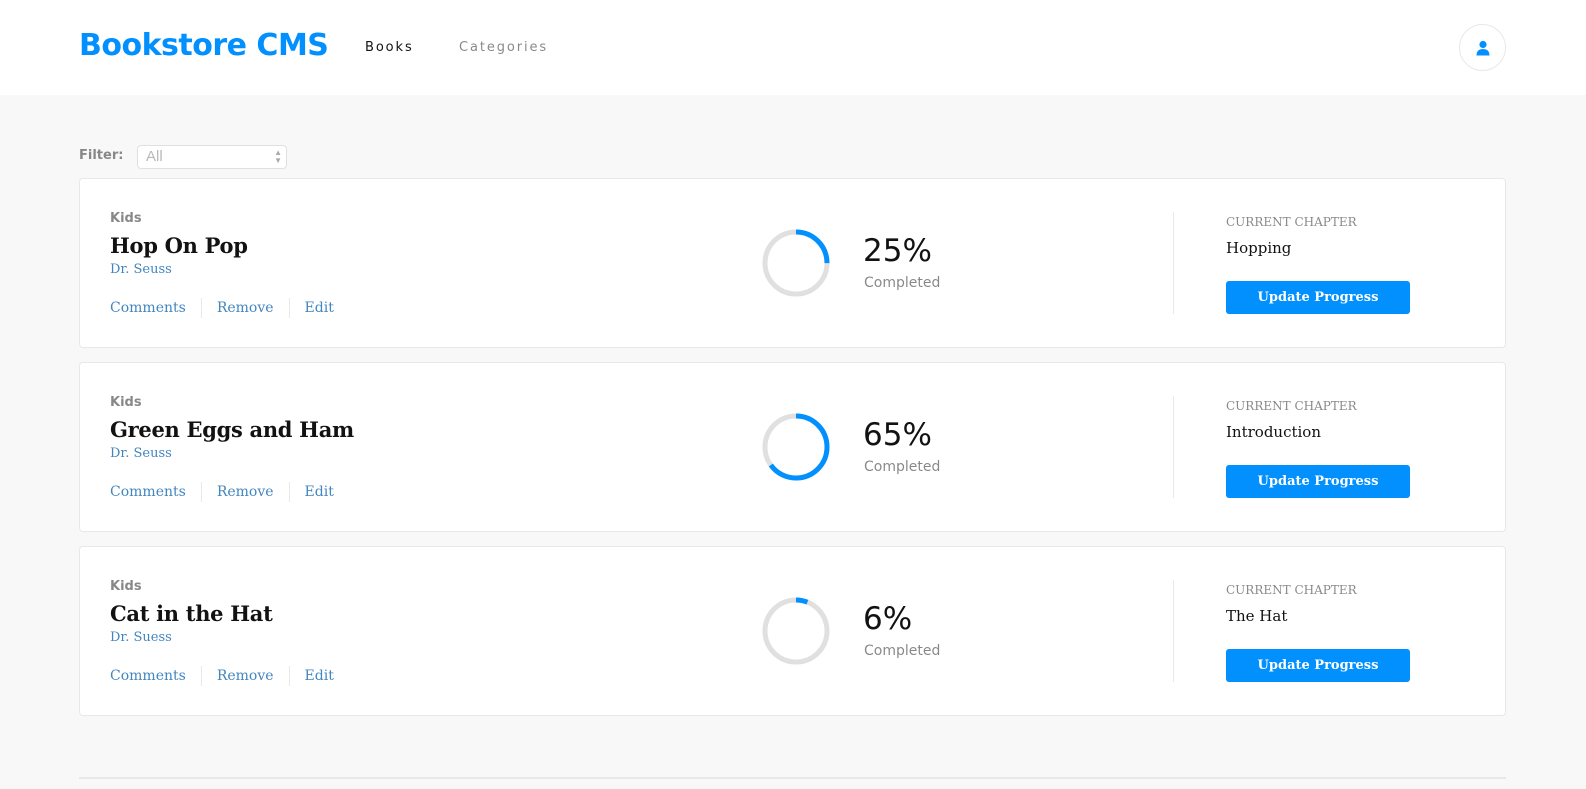 The image size is (1586, 789). I want to click on user-icon, so click(1482, 47).